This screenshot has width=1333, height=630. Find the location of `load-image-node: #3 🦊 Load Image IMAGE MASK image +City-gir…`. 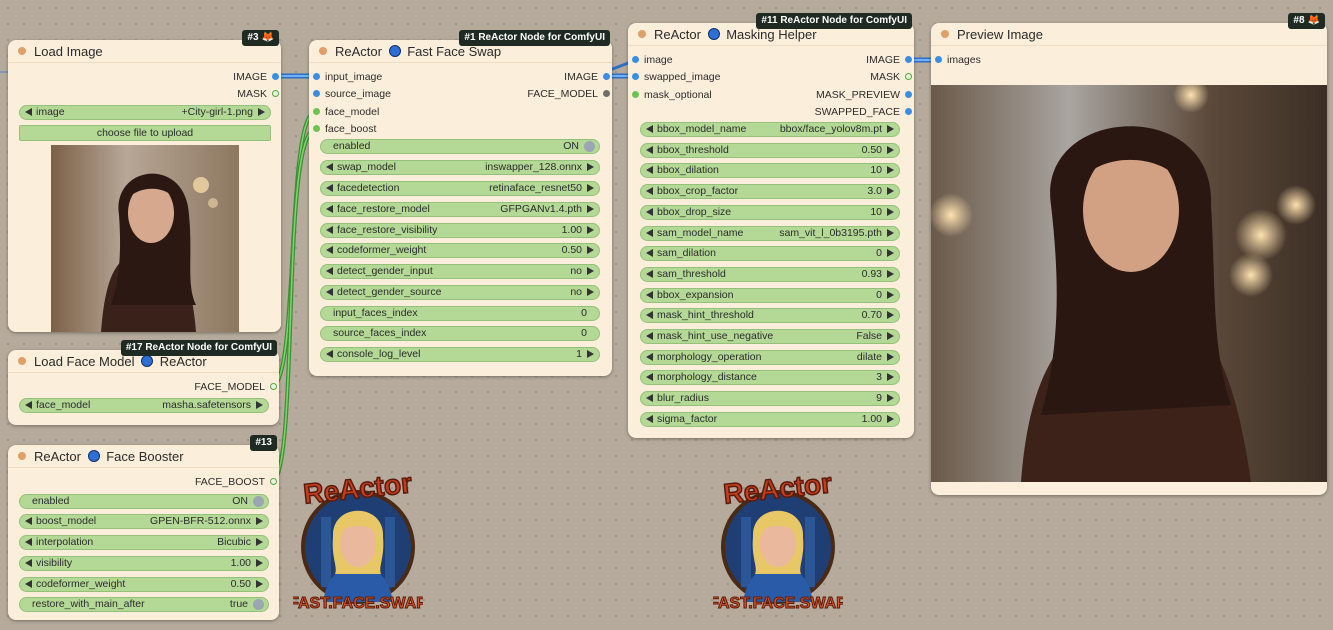

load-image-node: #3 🦊 Load Image IMAGE MASK image +City-gir… is located at coordinates (144, 181).